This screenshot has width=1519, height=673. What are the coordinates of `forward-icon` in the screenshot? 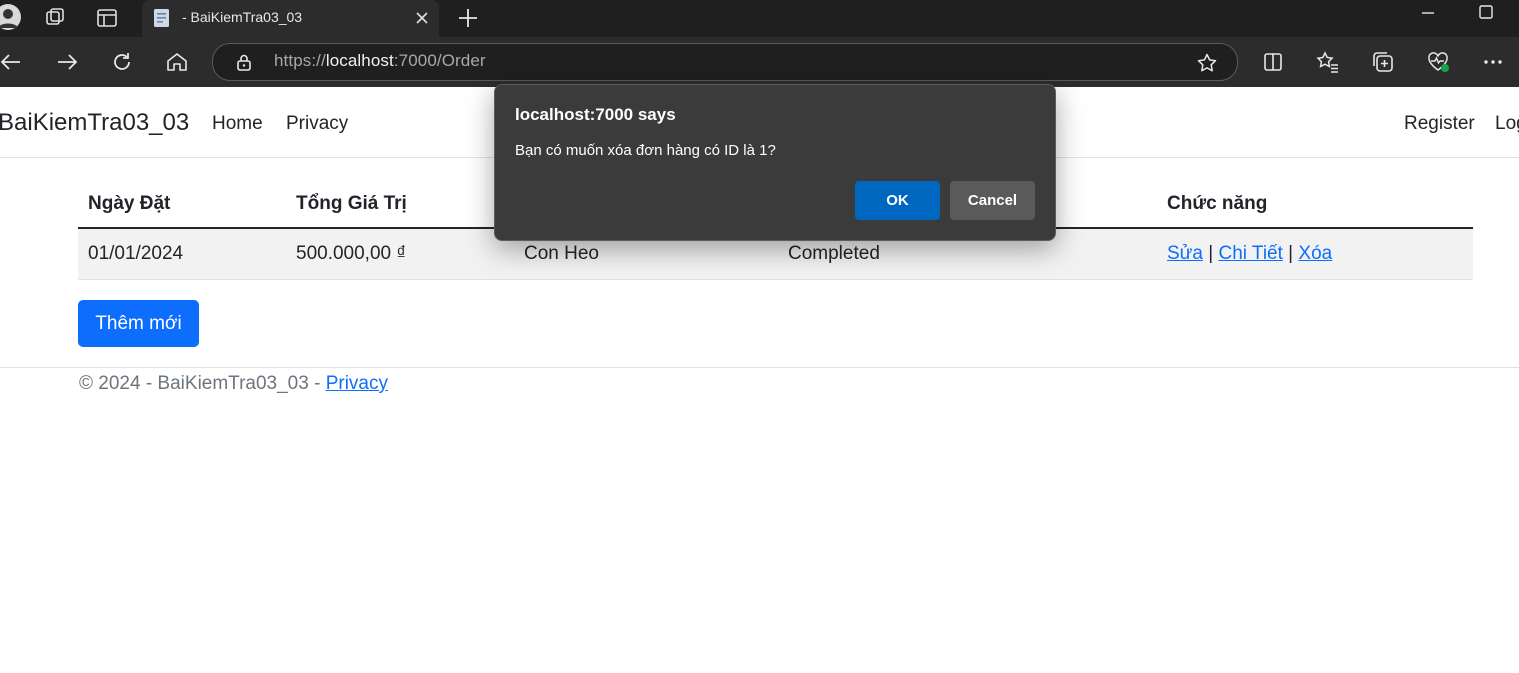 It's located at (67, 62).